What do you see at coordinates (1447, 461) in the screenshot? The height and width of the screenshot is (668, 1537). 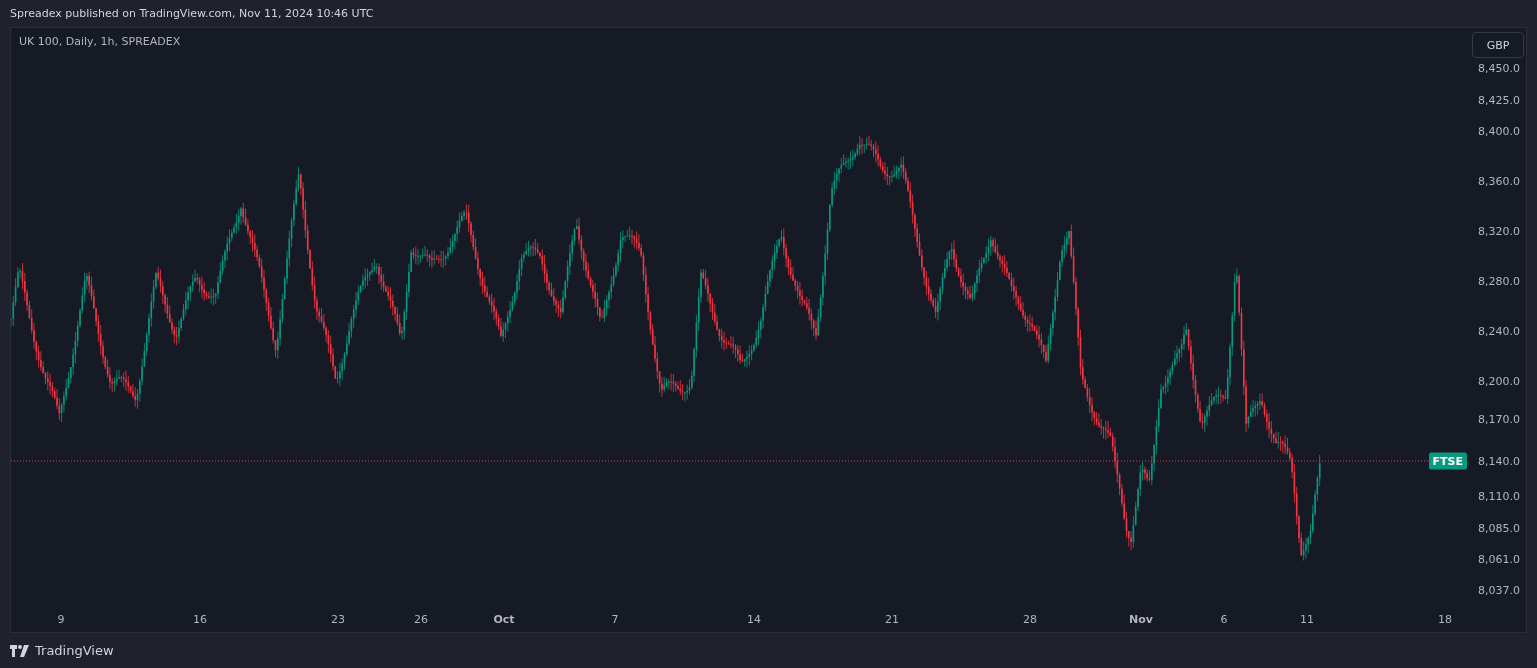 I see `symbol-price-badge: FTSE` at bounding box center [1447, 461].